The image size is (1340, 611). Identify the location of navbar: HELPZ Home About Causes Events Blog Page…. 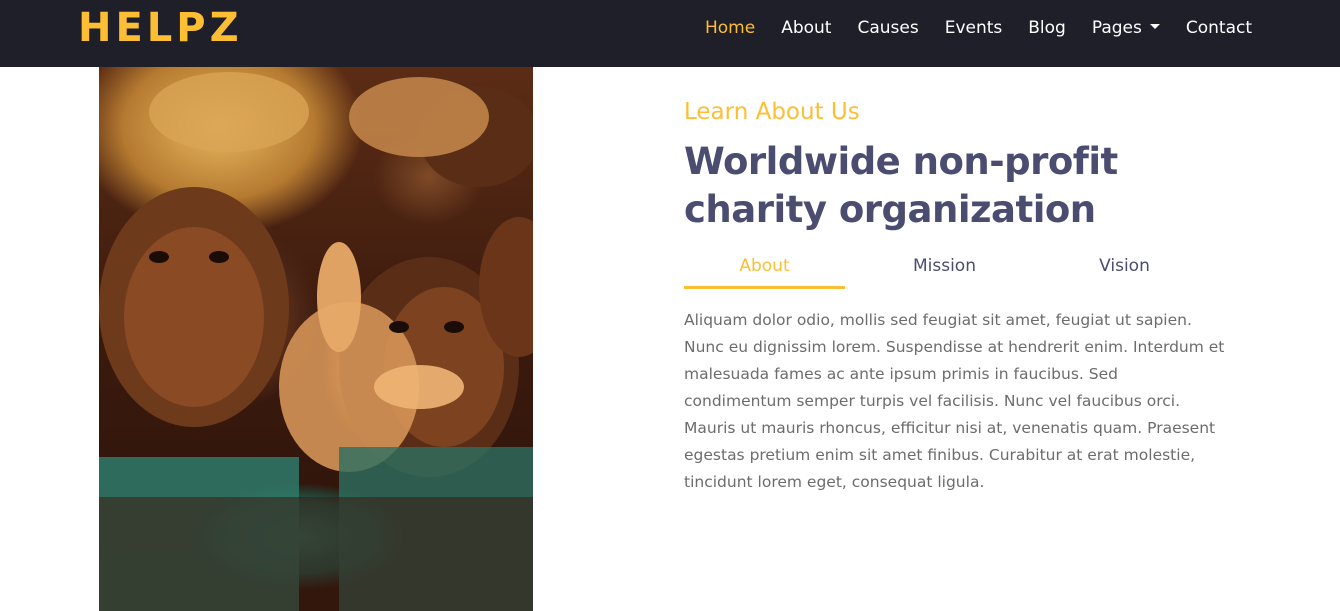
(670, 33).